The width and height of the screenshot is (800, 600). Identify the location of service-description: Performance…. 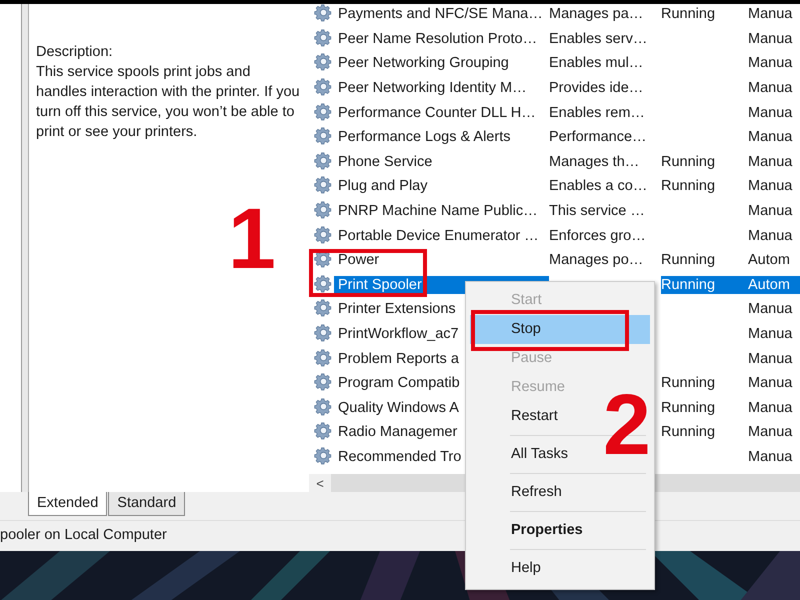
(598, 137).